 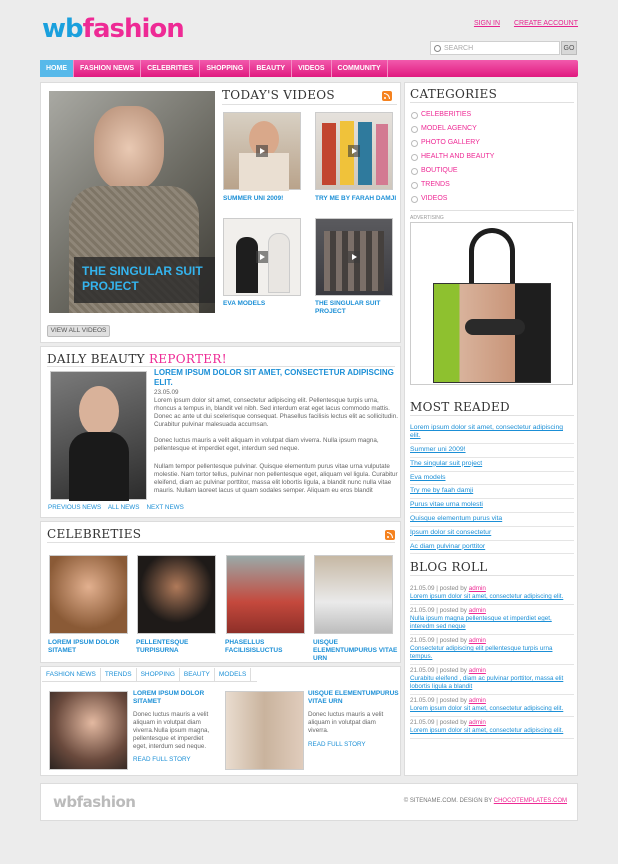 What do you see at coordinates (452, 129) in the screenshot?
I see `category-item: MODEL AGENCY` at bounding box center [452, 129].